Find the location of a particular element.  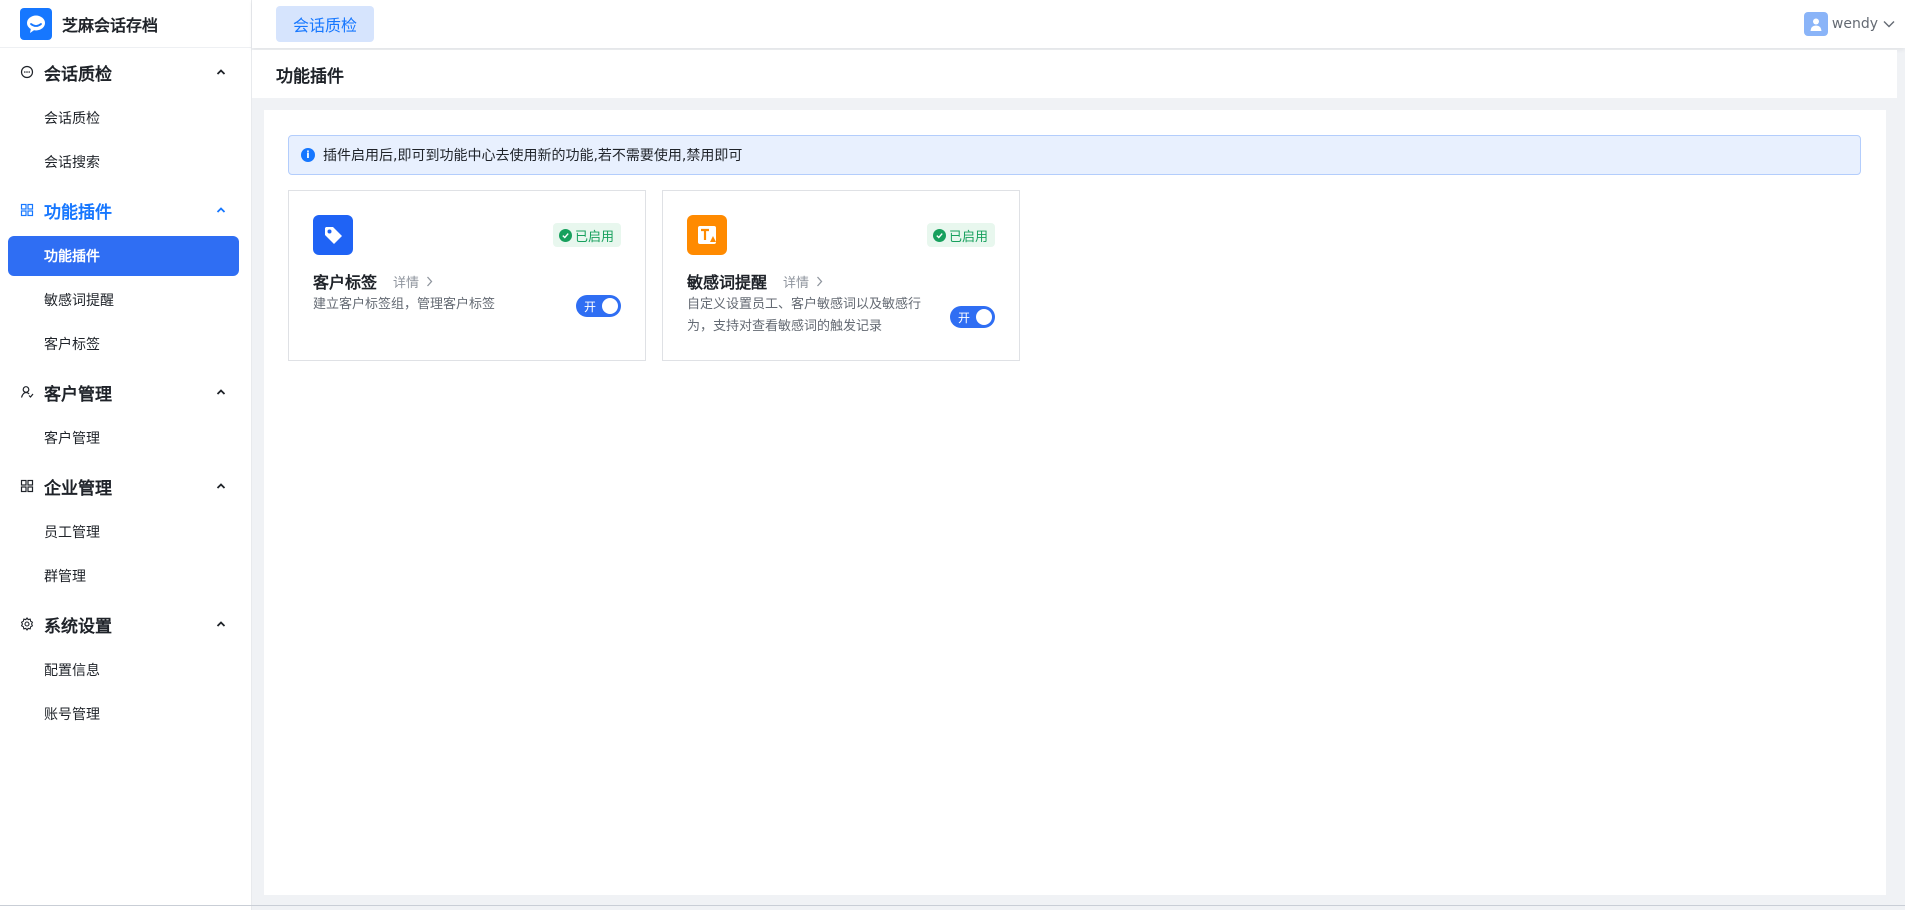

sidebar-item-session-qc: 会话质检 is located at coordinates (123, 118).